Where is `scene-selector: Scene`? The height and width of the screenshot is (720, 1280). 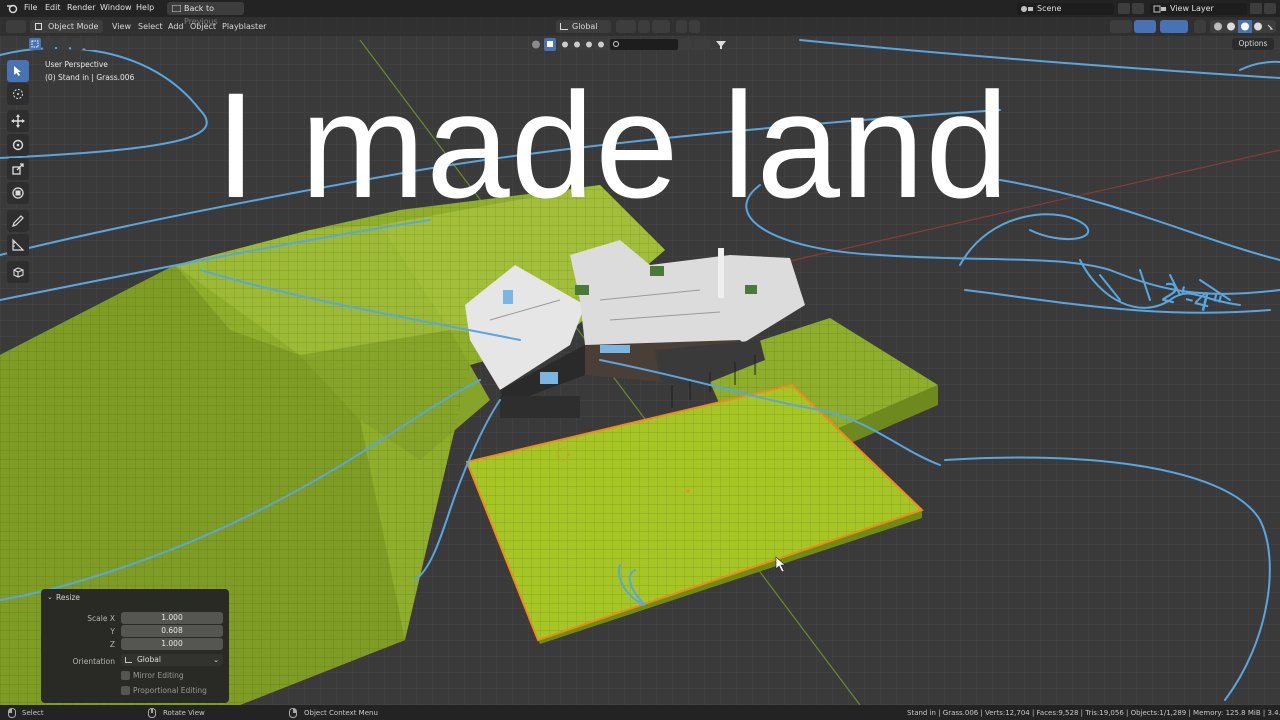
scene-selector: Scene is located at coordinates (1065, 9).